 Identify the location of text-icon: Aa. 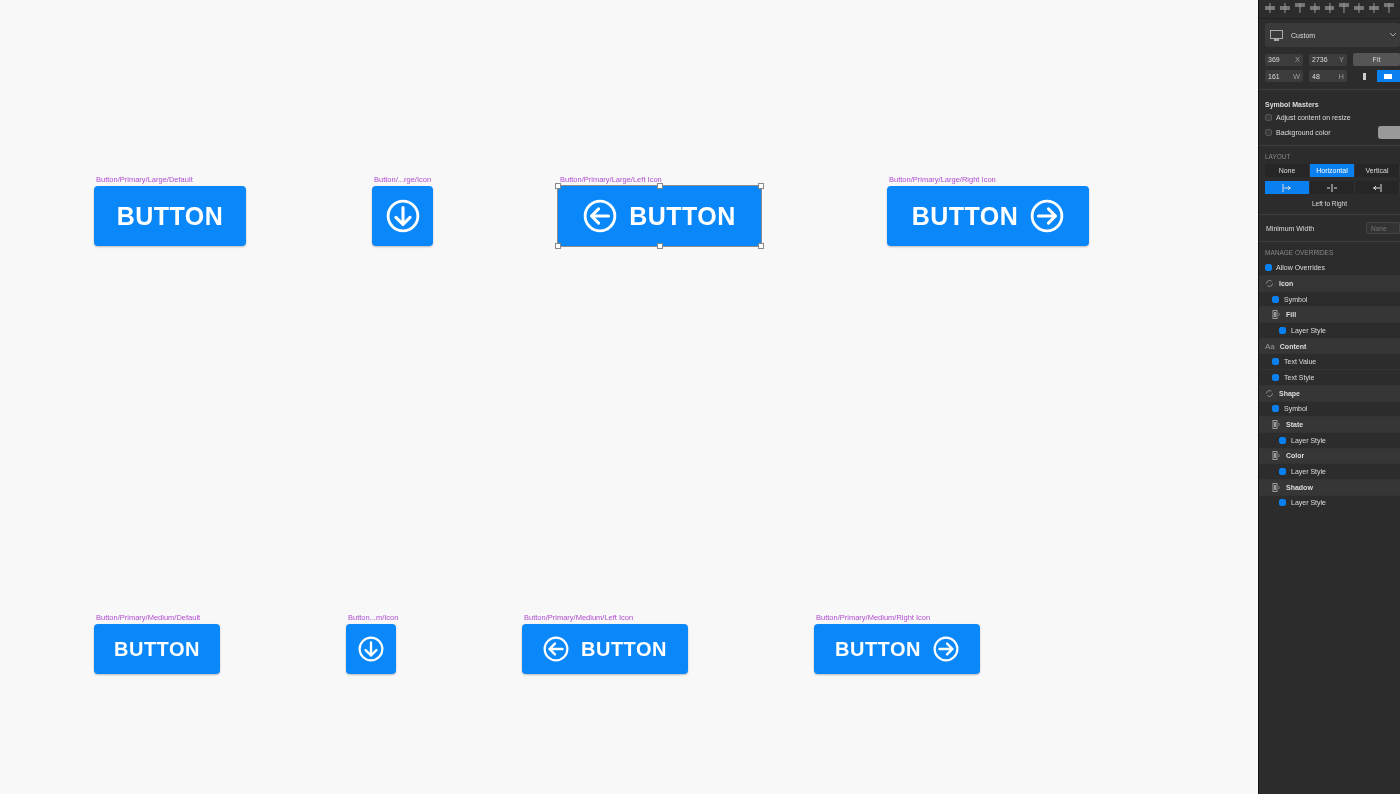
(1270, 346).